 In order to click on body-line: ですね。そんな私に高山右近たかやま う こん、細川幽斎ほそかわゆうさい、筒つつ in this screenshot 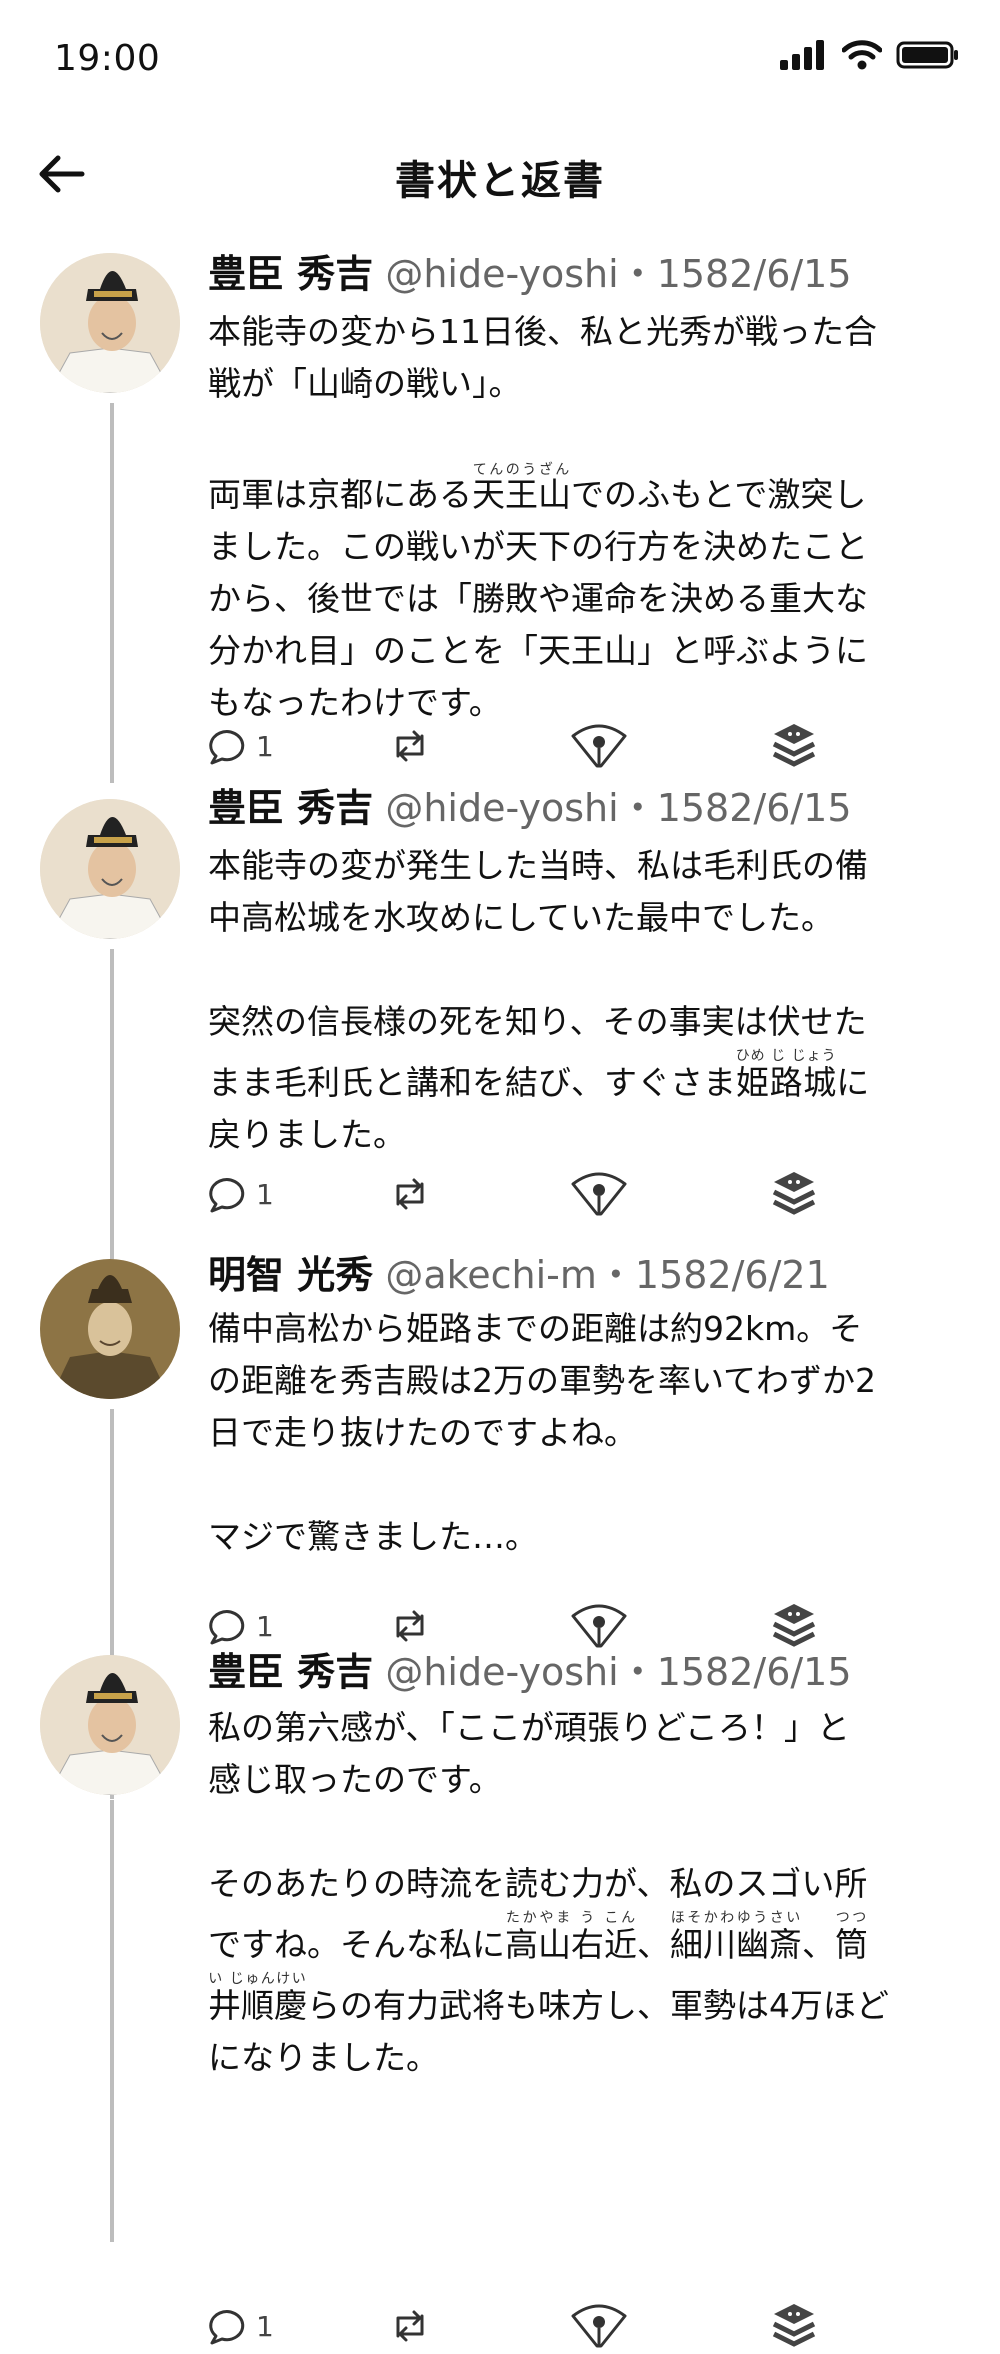, I will do `click(538, 1937)`.